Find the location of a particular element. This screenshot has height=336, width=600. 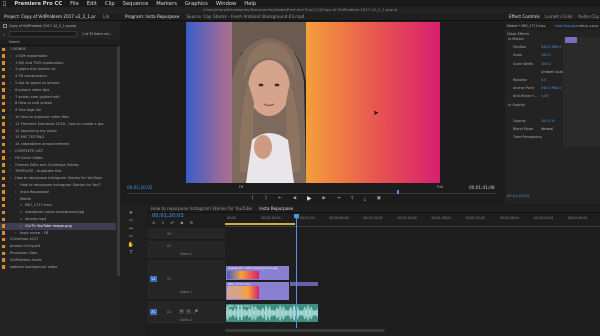

project-item: › website background video is located at coordinates (58, 267).